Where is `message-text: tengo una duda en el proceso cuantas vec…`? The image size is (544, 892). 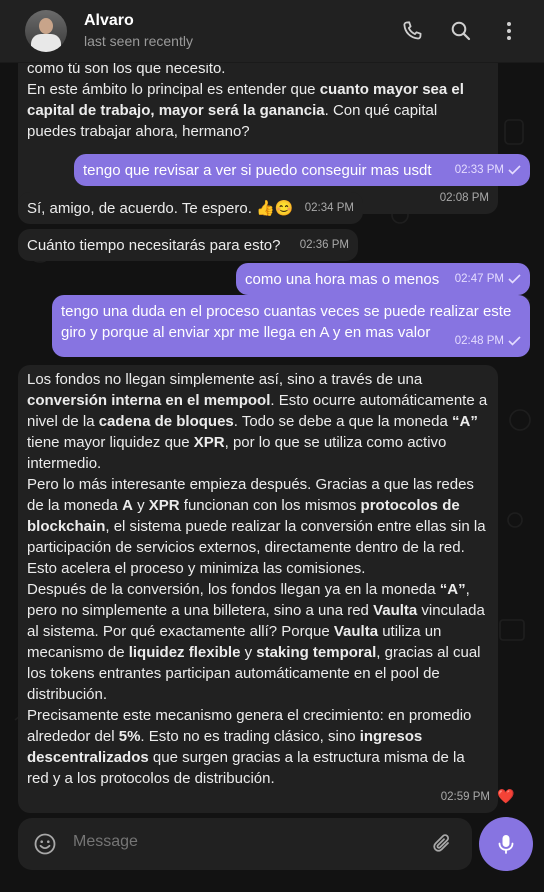 message-text: tengo una duda en el proceso cuantas vec… is located at coordinates (286, 322).